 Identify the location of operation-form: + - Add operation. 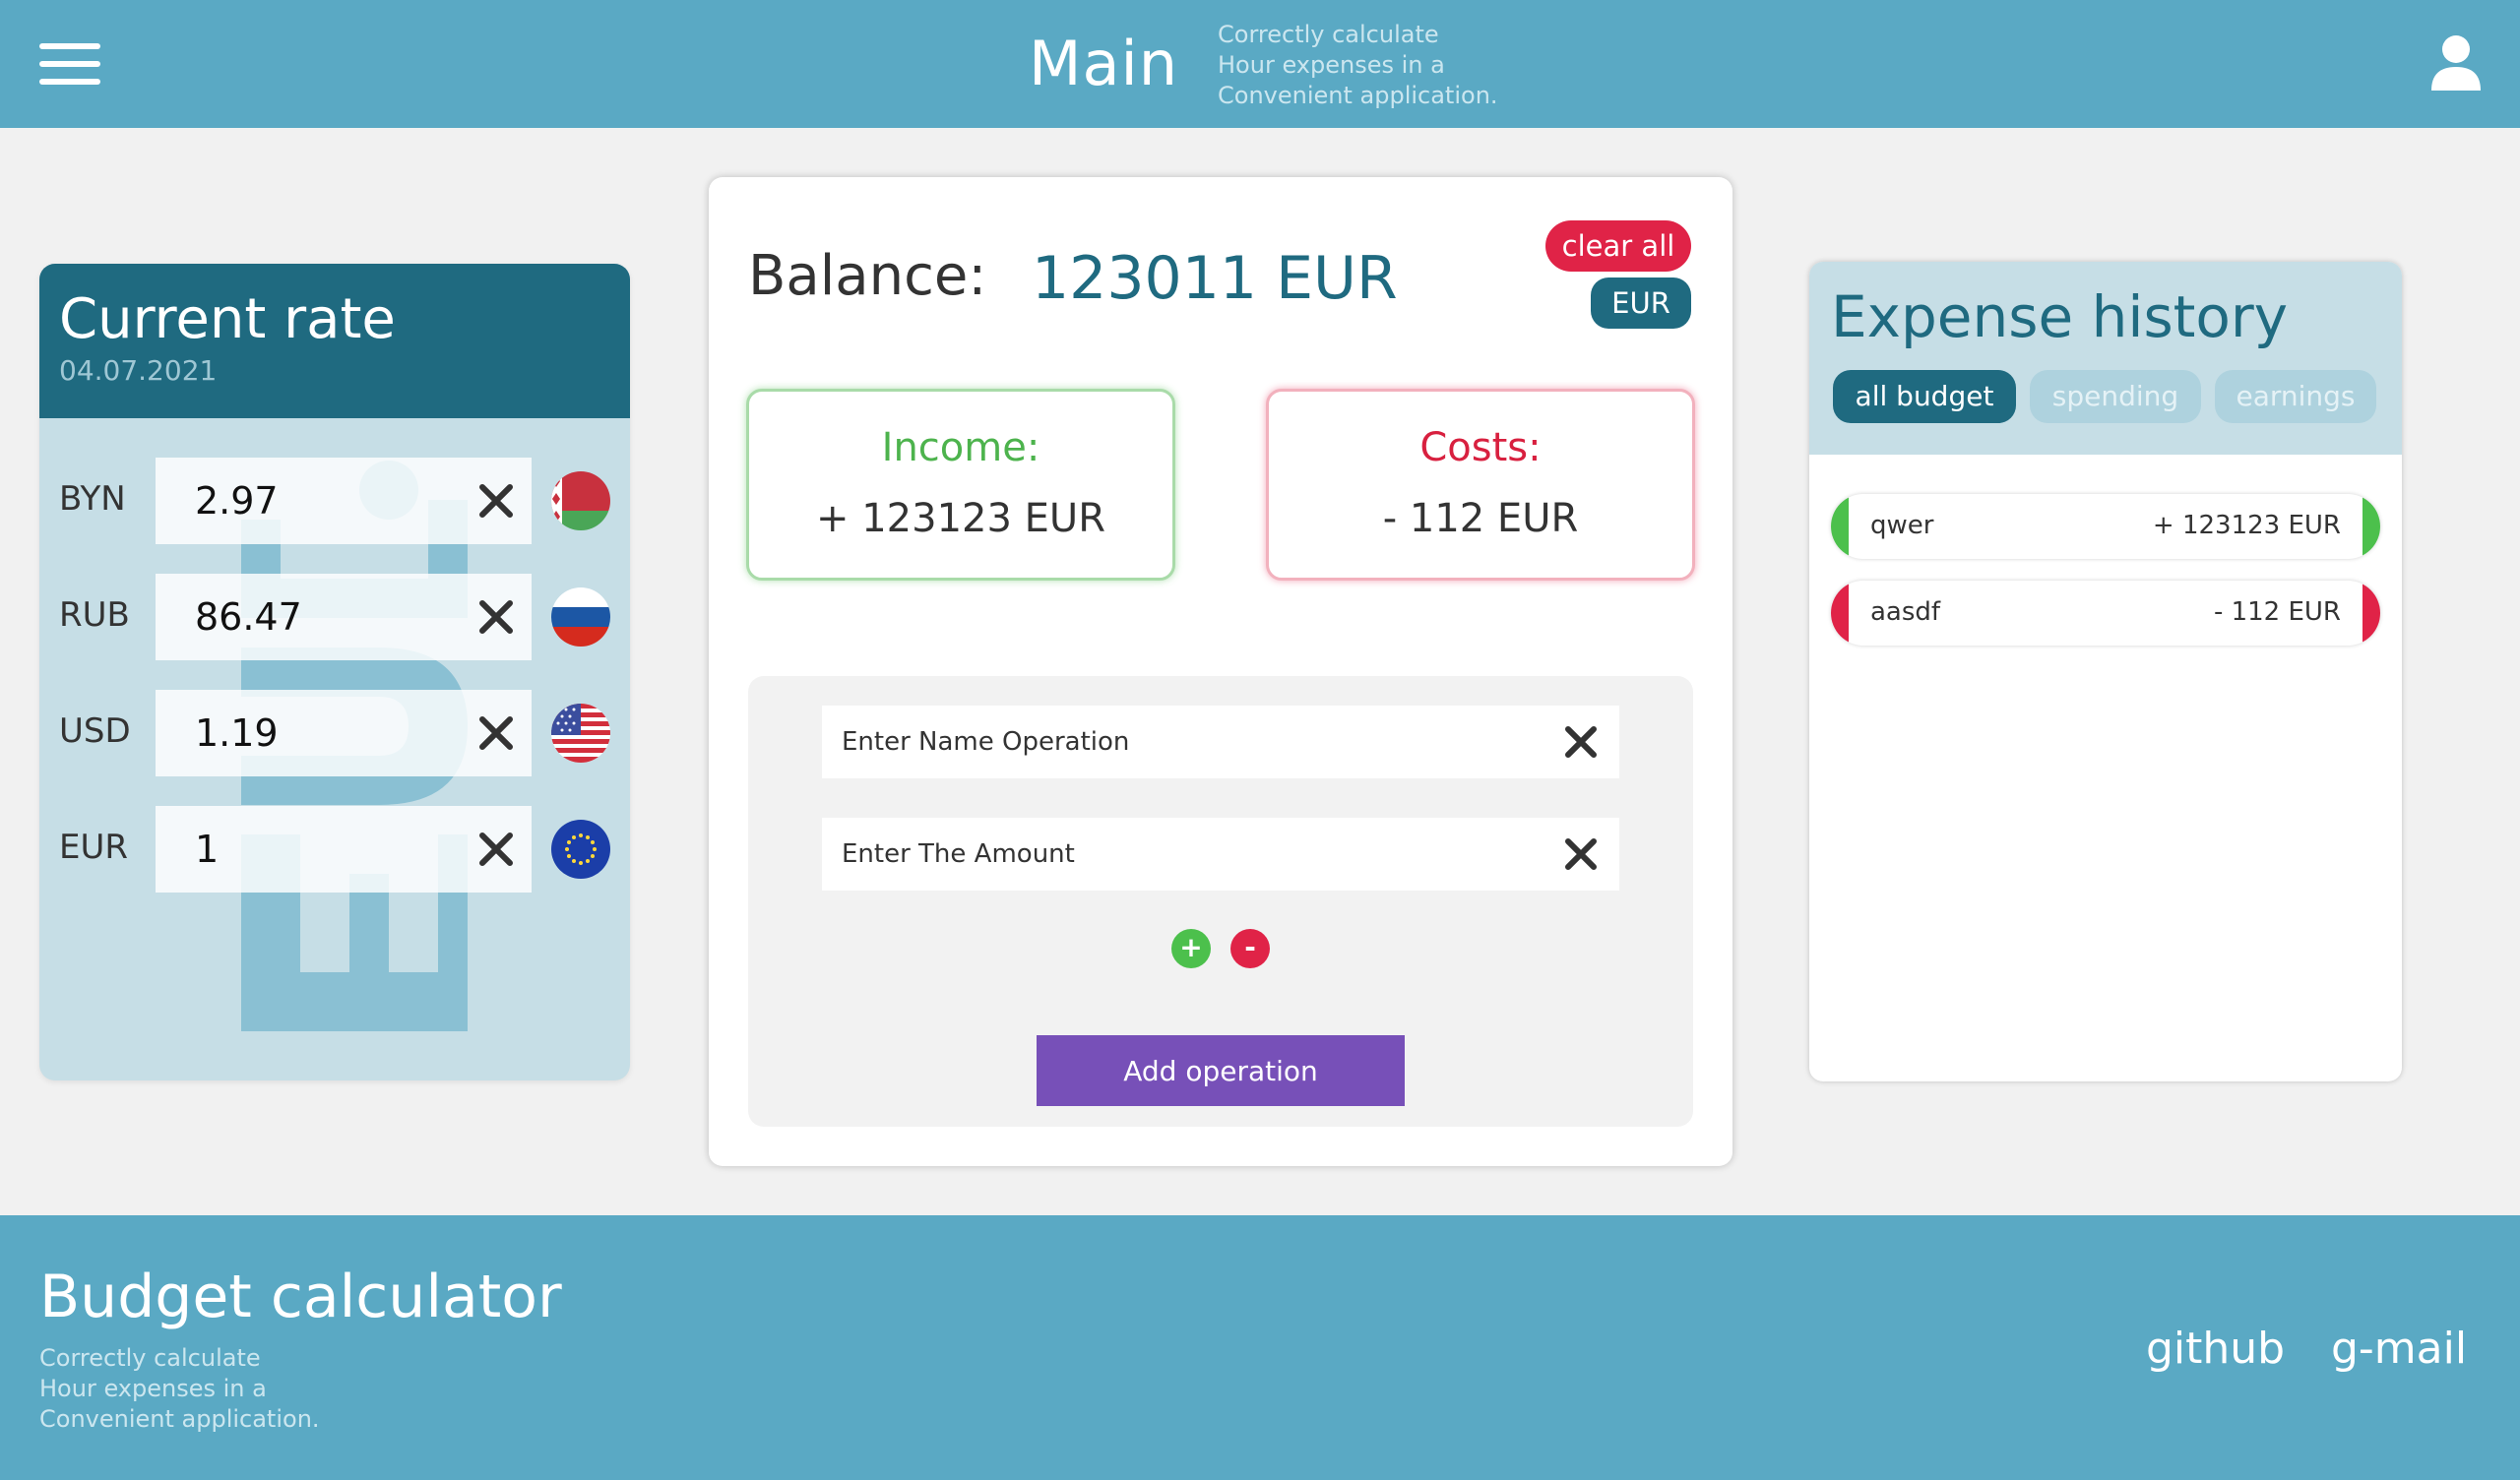
(1220, 902).